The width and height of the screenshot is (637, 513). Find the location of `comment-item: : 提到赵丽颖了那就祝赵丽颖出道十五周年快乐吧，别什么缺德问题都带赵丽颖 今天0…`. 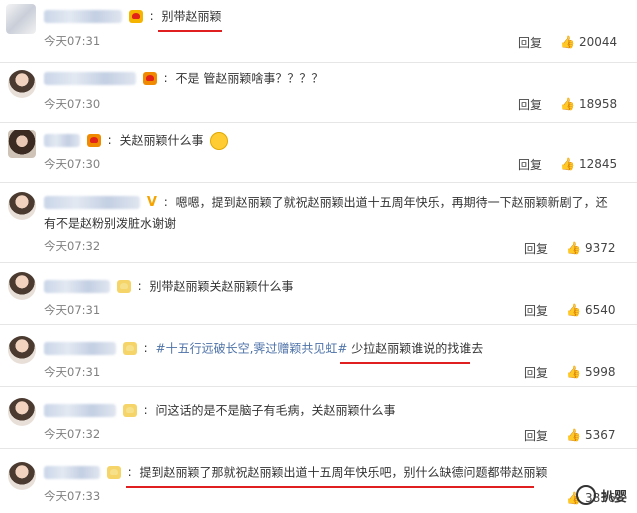

comment-item: : 提到赵丽颖了那就祝赵丽颖出道十五周年快乐吧，别什么缺德问题都带赵丽颖 今天0… is located at coordinates (318, 480).